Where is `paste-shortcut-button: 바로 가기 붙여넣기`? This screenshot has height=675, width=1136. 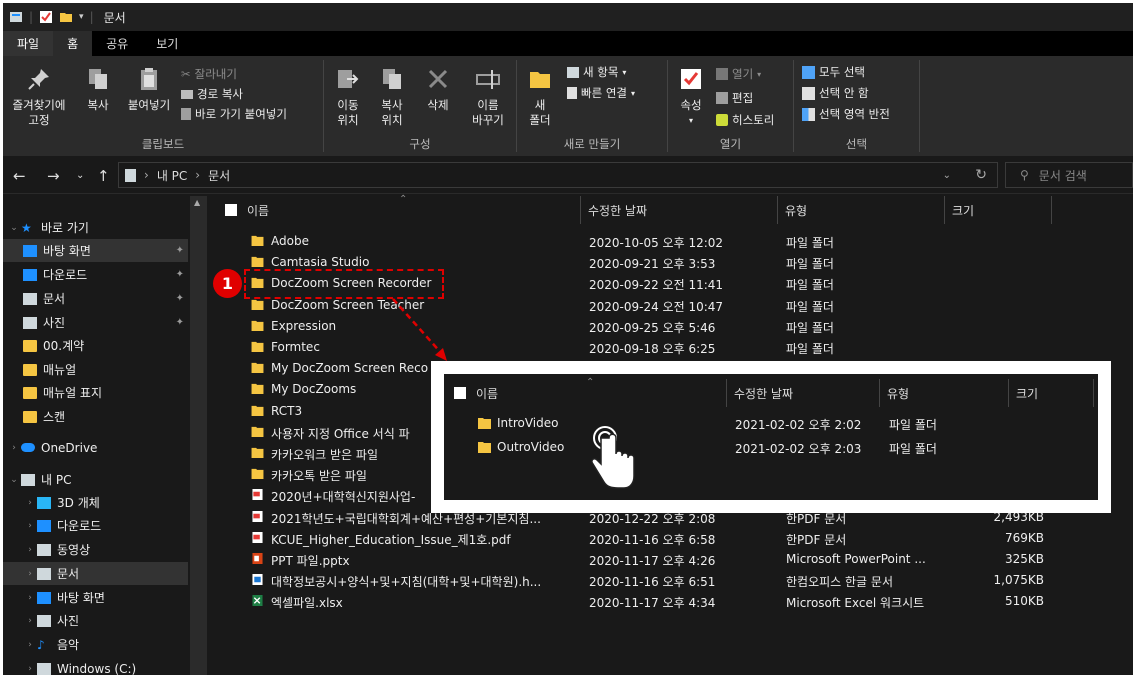 paste-shortcut-button: 바로 가기 붙여넣기 is located at coordinates (234, 114).